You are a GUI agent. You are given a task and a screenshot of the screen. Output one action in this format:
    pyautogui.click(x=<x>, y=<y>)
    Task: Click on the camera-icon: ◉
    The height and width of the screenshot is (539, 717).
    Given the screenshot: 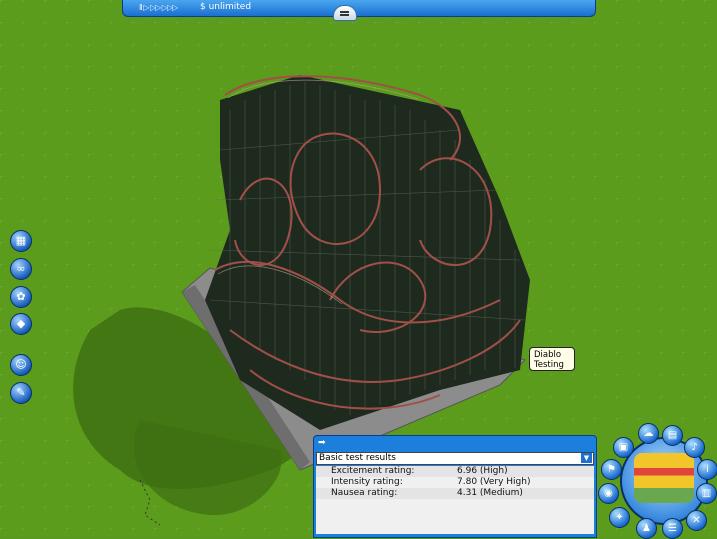 What is the action you would take?
    pyautogui.click(x=608, y=493)
    